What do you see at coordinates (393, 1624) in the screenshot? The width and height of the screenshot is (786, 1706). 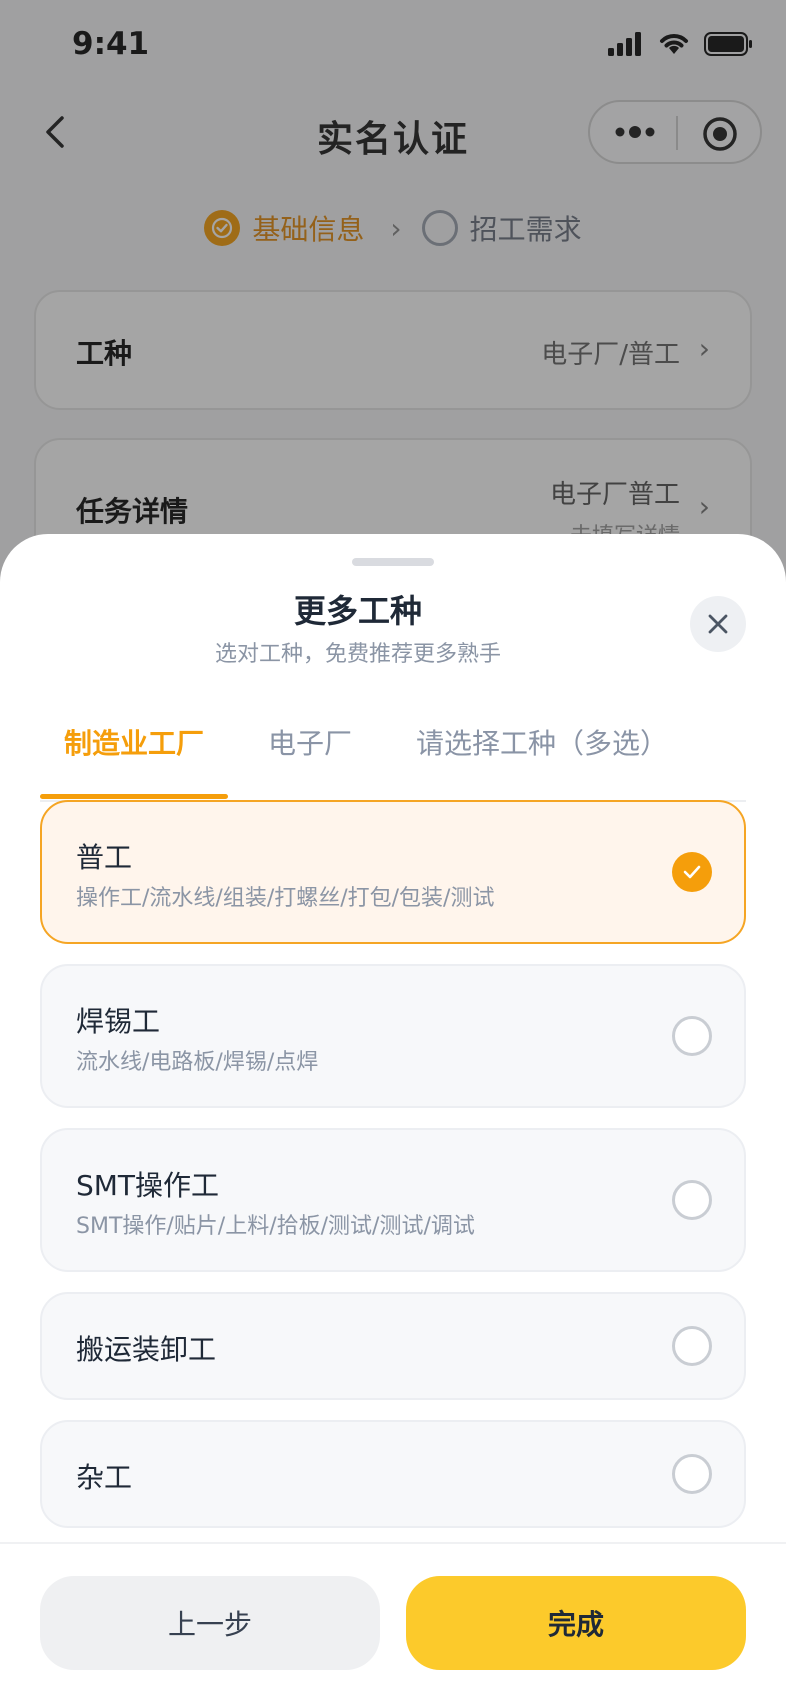 I see `footer-actions: 上一步 完成` at bounding box center [393, 1624].